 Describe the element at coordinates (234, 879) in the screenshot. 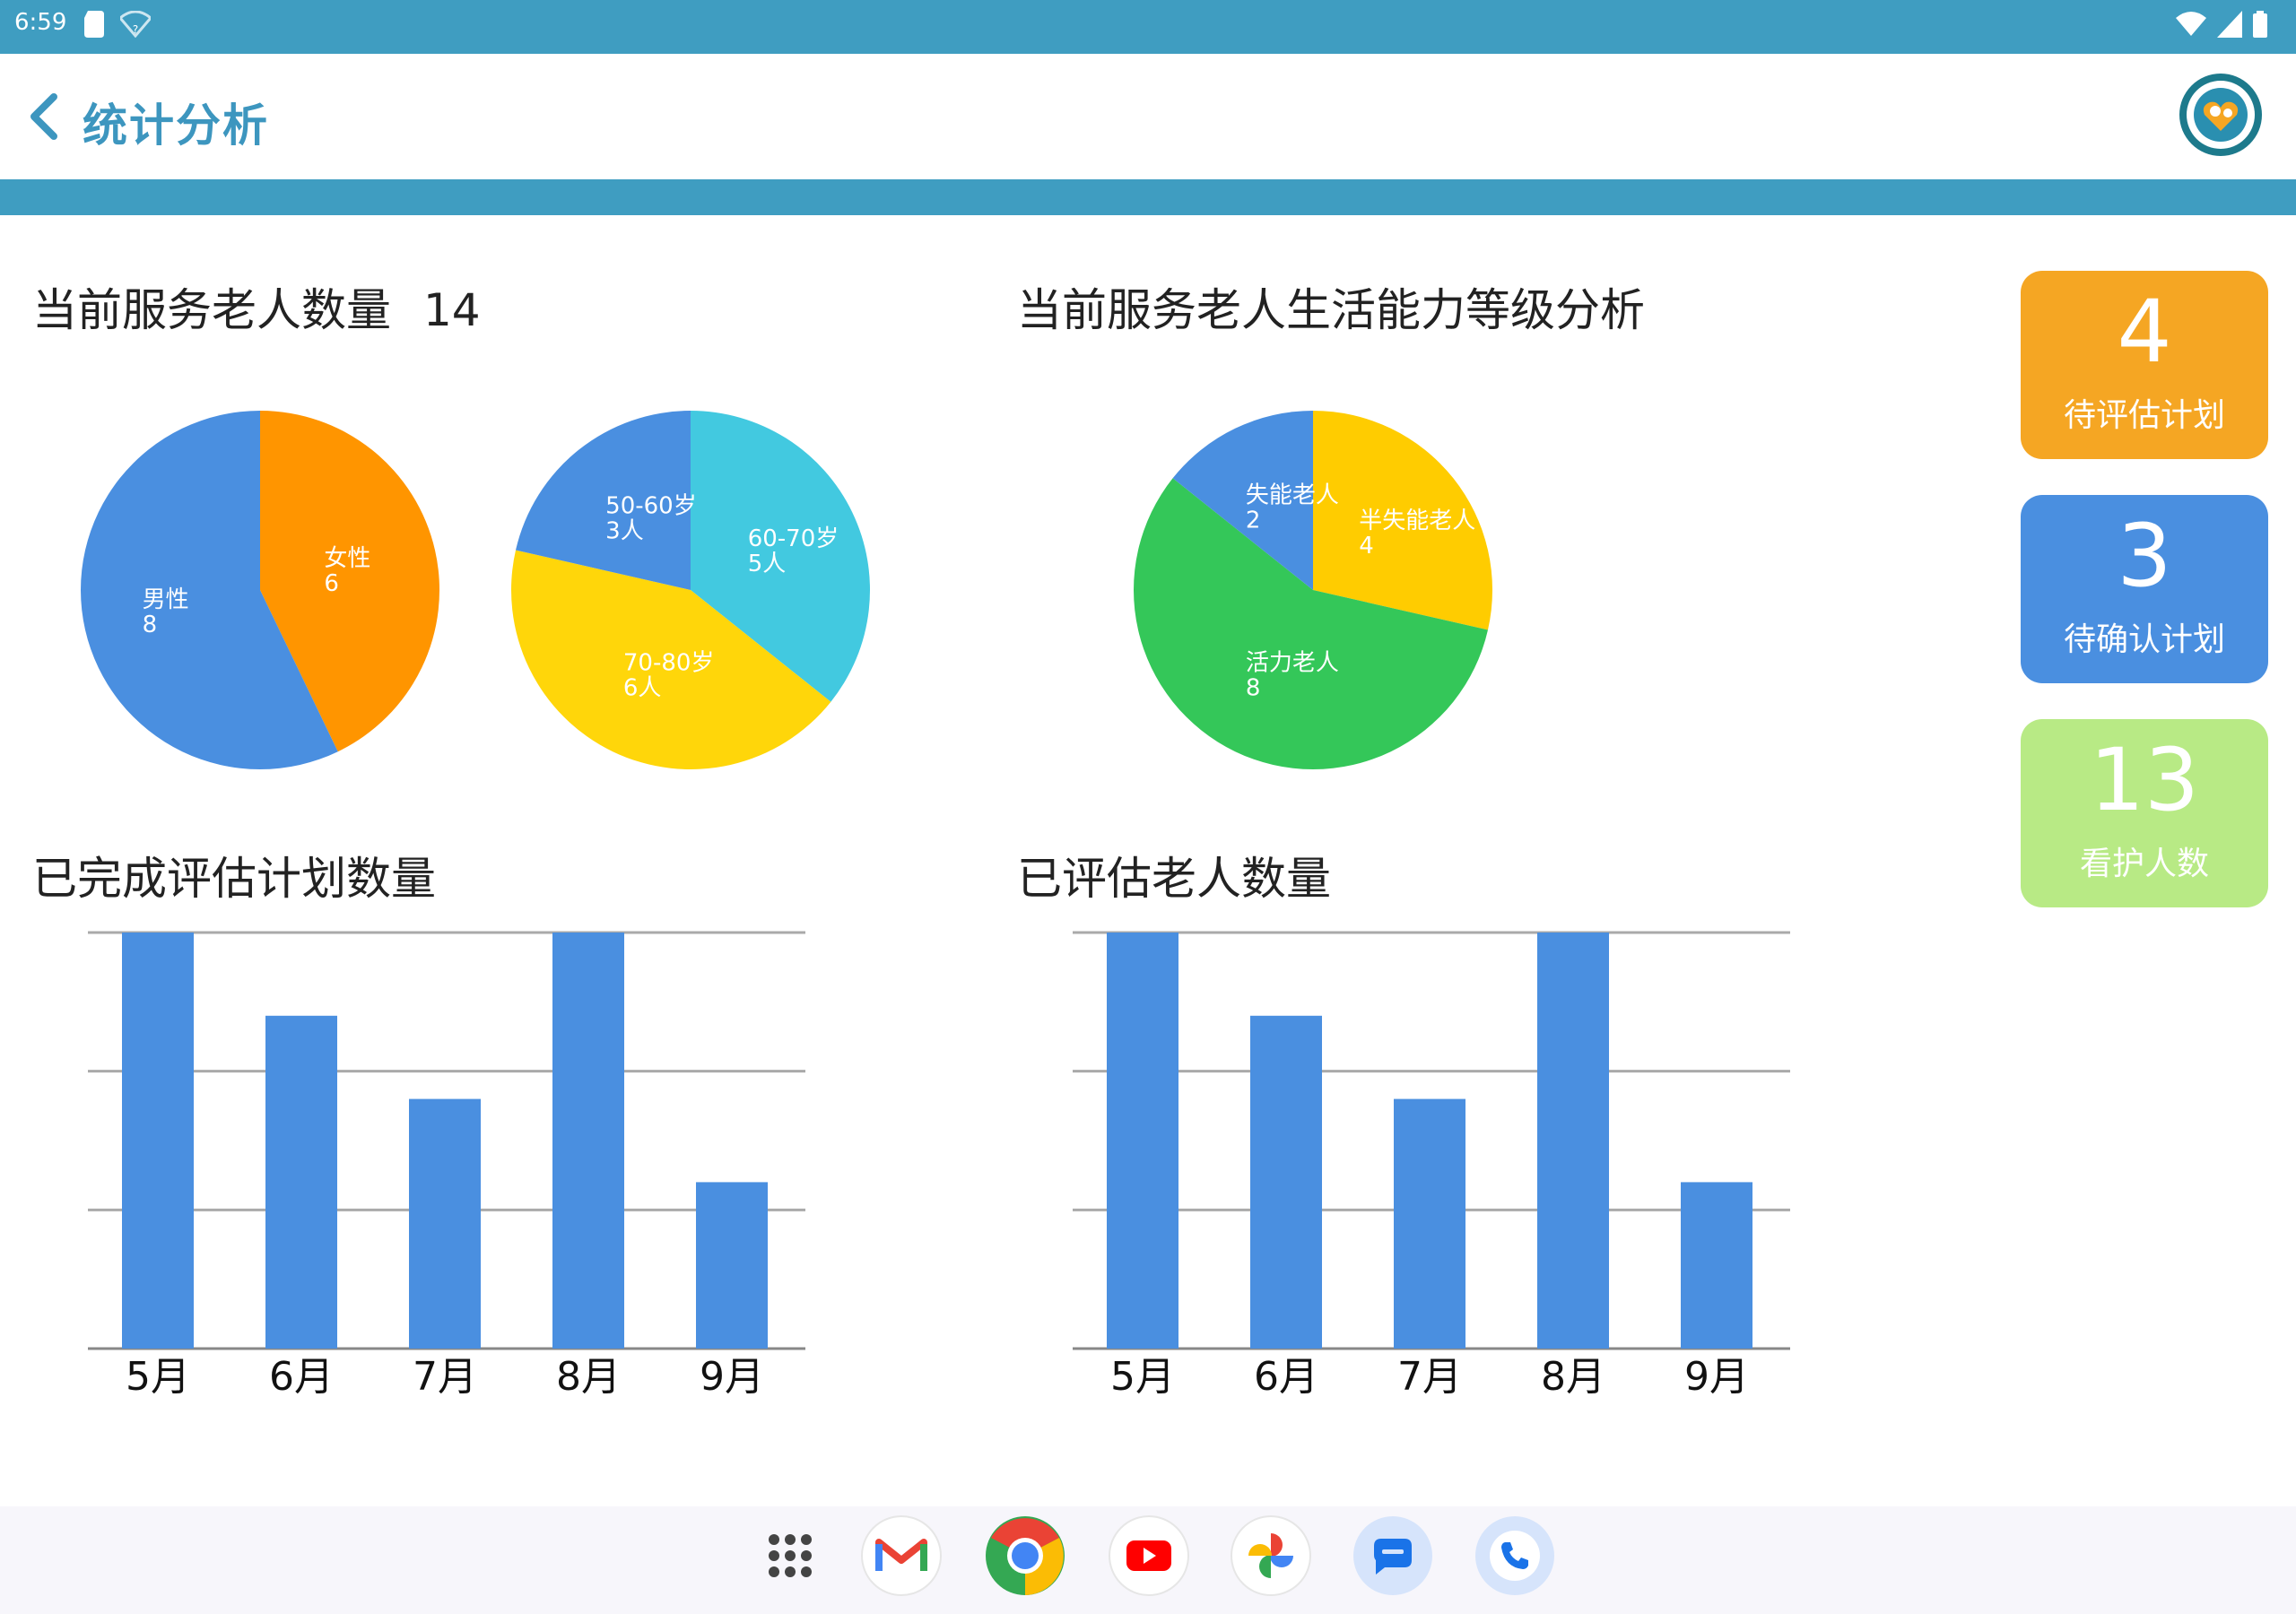

I see `completed-plans-title: 已完成评估计划数量` at that location.